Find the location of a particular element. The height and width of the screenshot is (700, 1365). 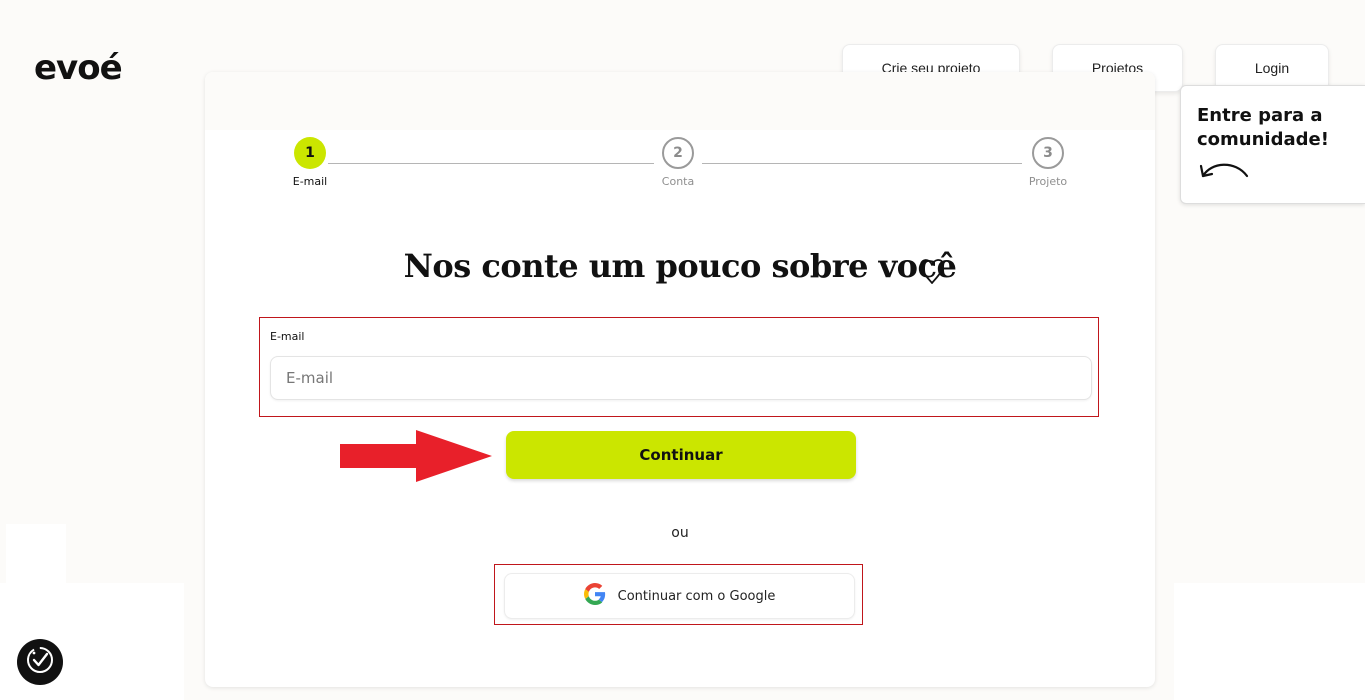

page-title: Nos conte um pouco sobre você is located at coordinates (680, 266).